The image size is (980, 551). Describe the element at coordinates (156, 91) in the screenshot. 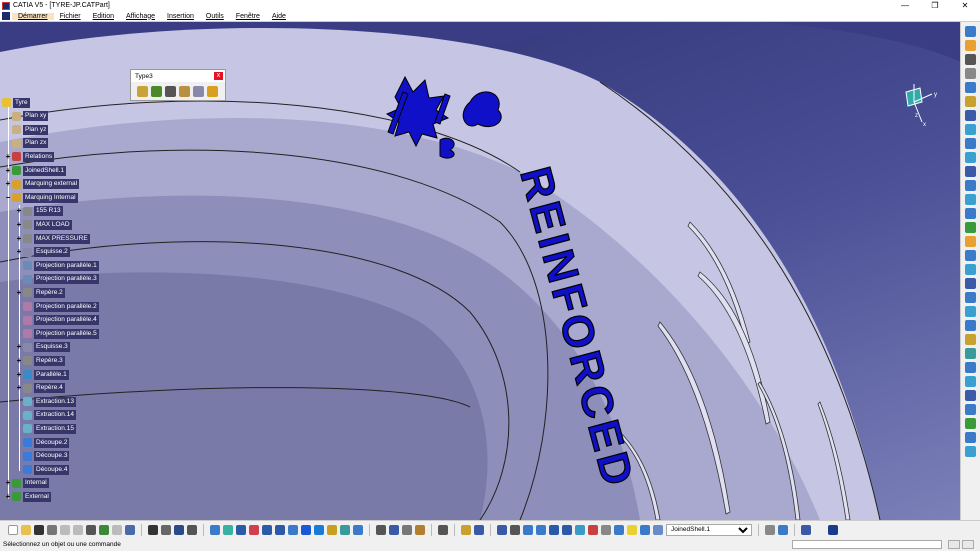

I see `shape-icon` at that location.